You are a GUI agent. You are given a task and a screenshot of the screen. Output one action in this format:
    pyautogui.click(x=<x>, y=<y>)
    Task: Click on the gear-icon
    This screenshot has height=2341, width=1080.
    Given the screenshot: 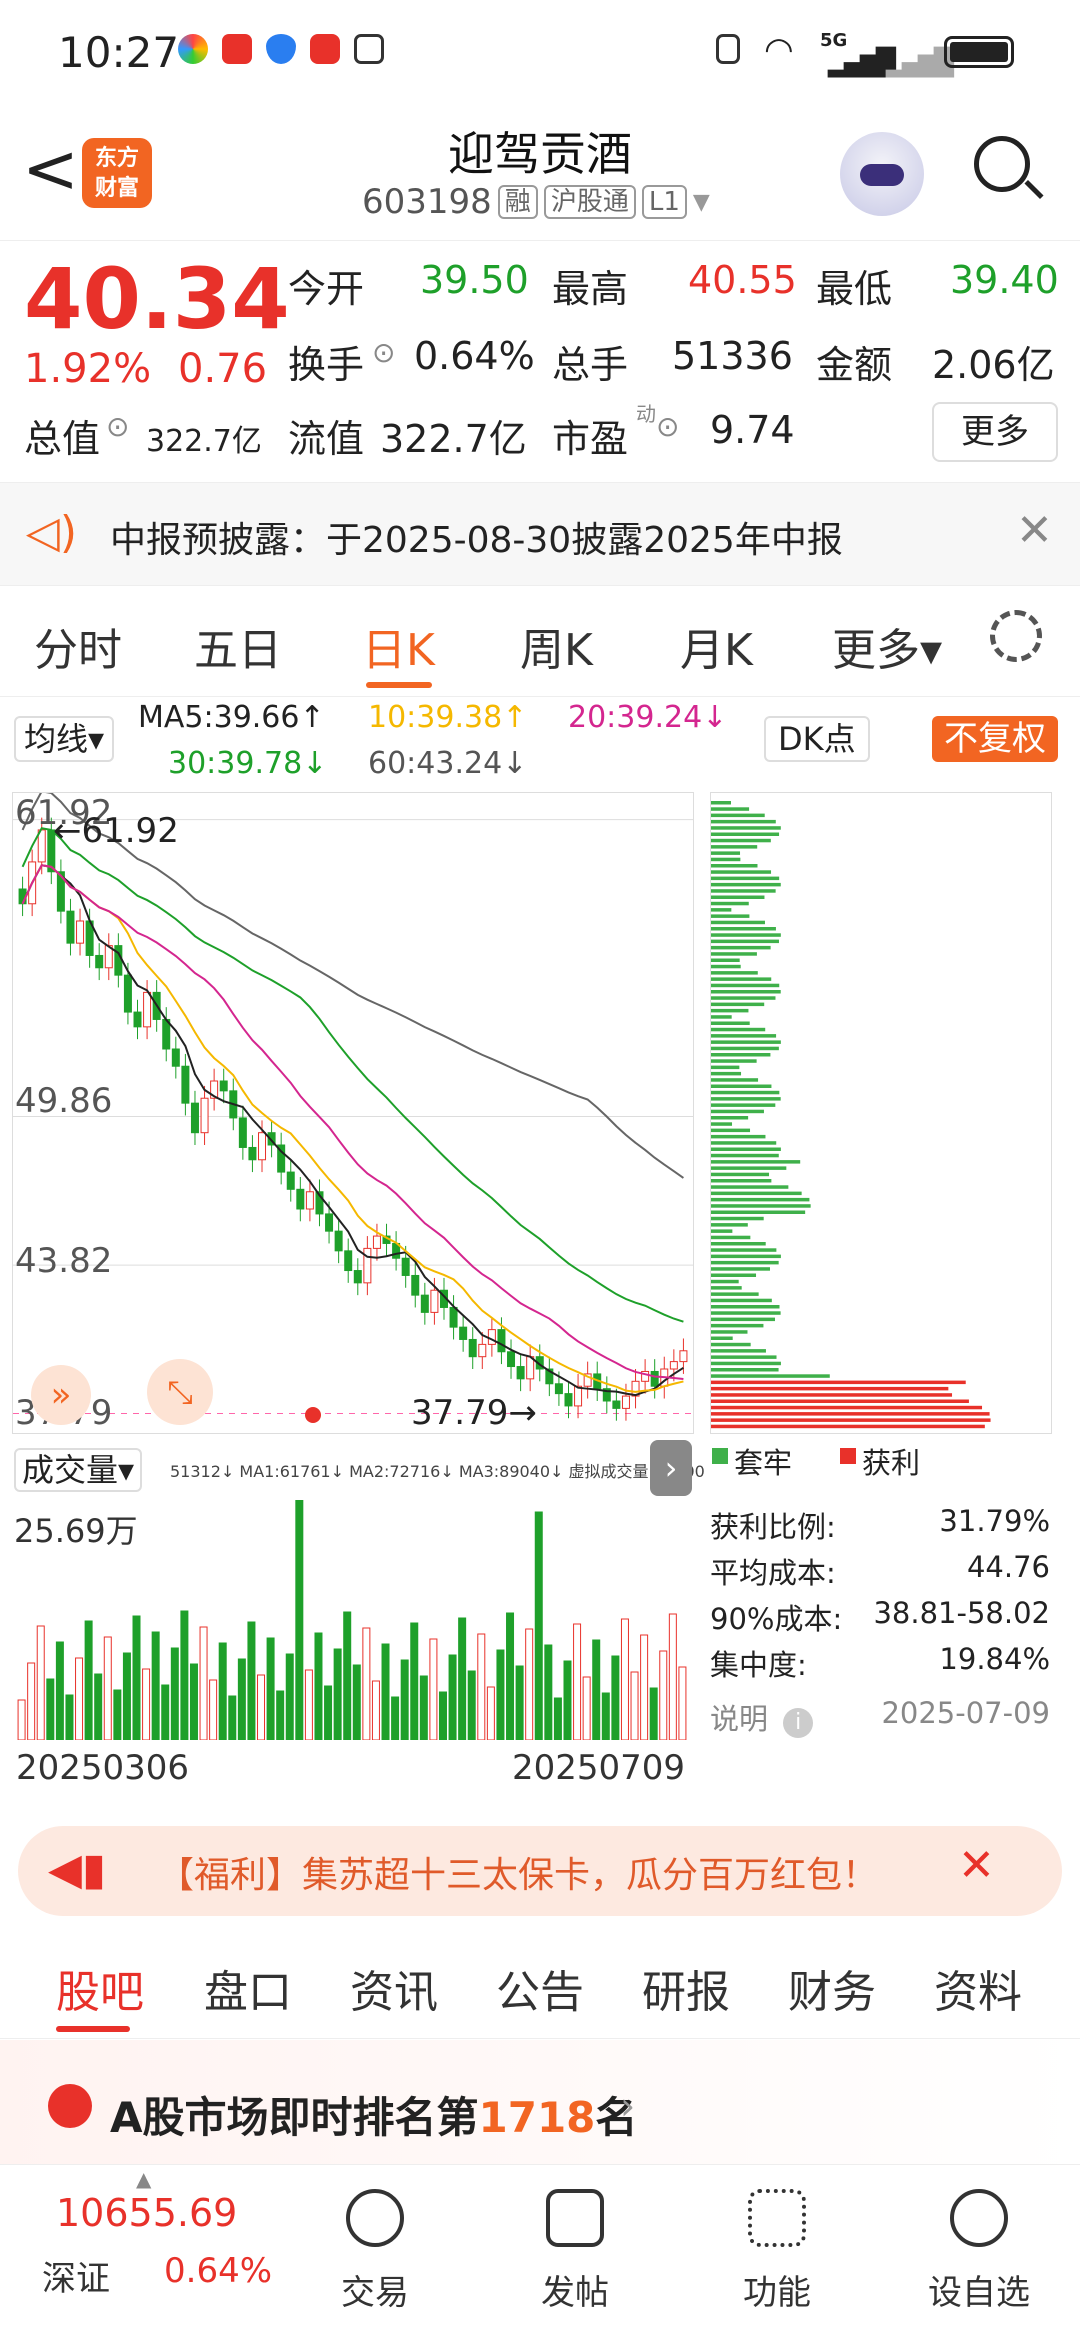 What is the action you would take?
    pyautogui.click(x=1016, y=636)
    